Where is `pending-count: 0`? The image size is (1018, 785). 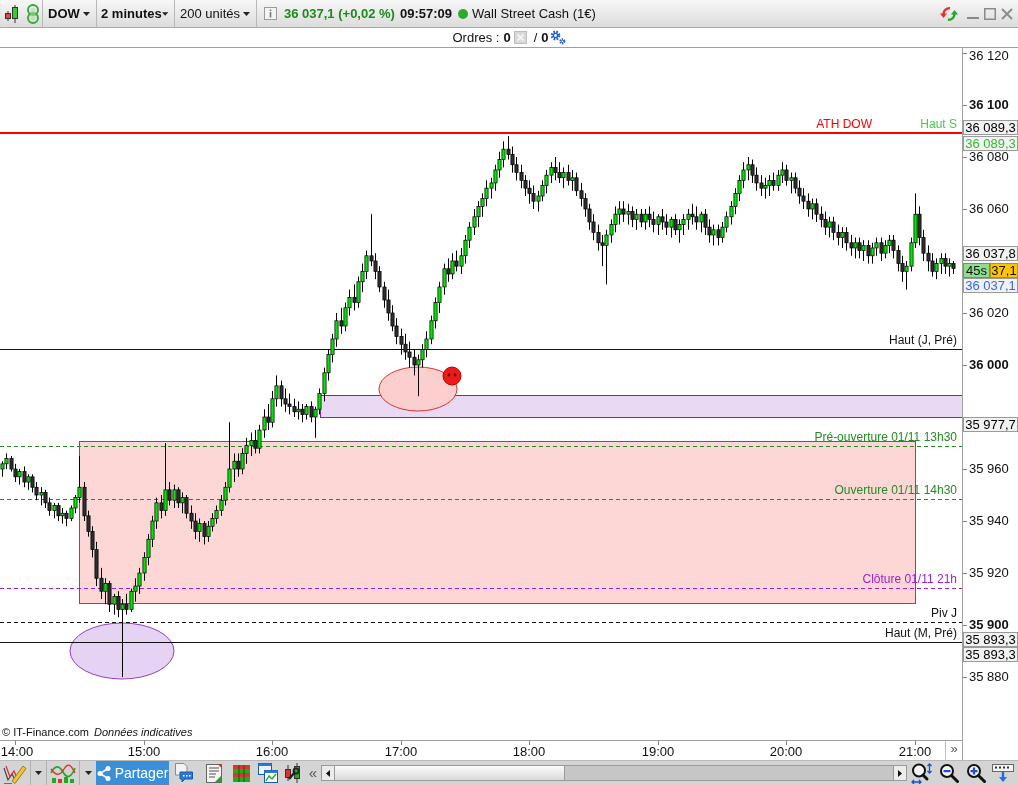
pending-count: 0 is located at coordinates (545, 37).